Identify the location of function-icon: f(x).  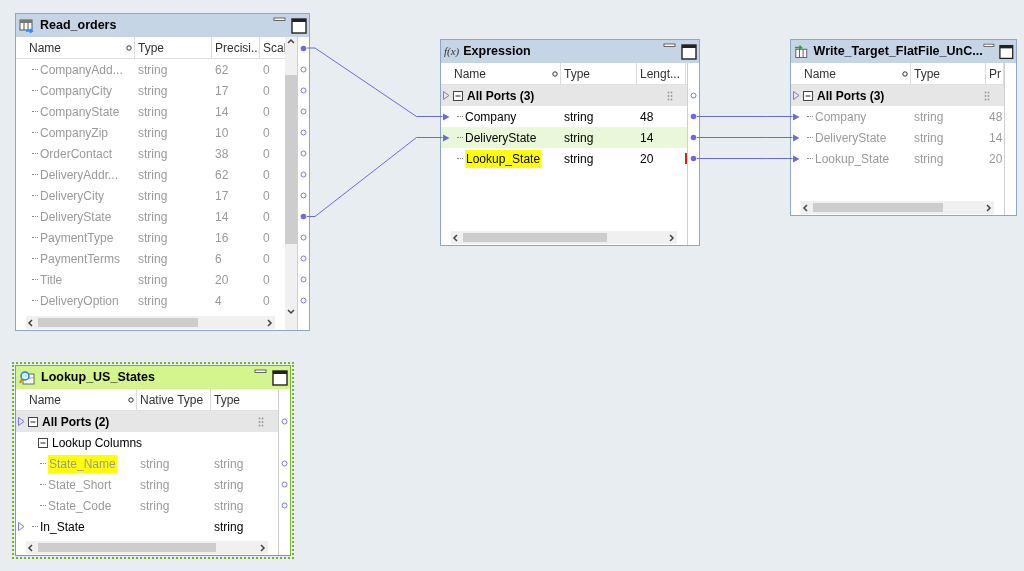
(452, 51).